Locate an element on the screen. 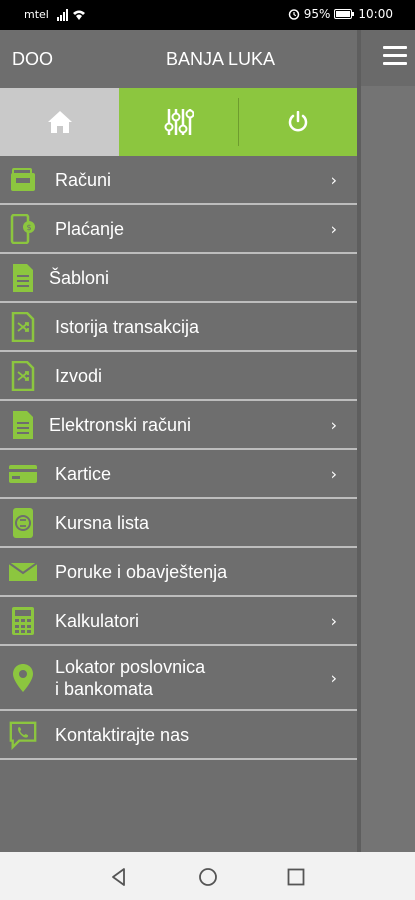 This screenshot has width=415, height=900. quick-tabs is located at coordinates (178, 122).